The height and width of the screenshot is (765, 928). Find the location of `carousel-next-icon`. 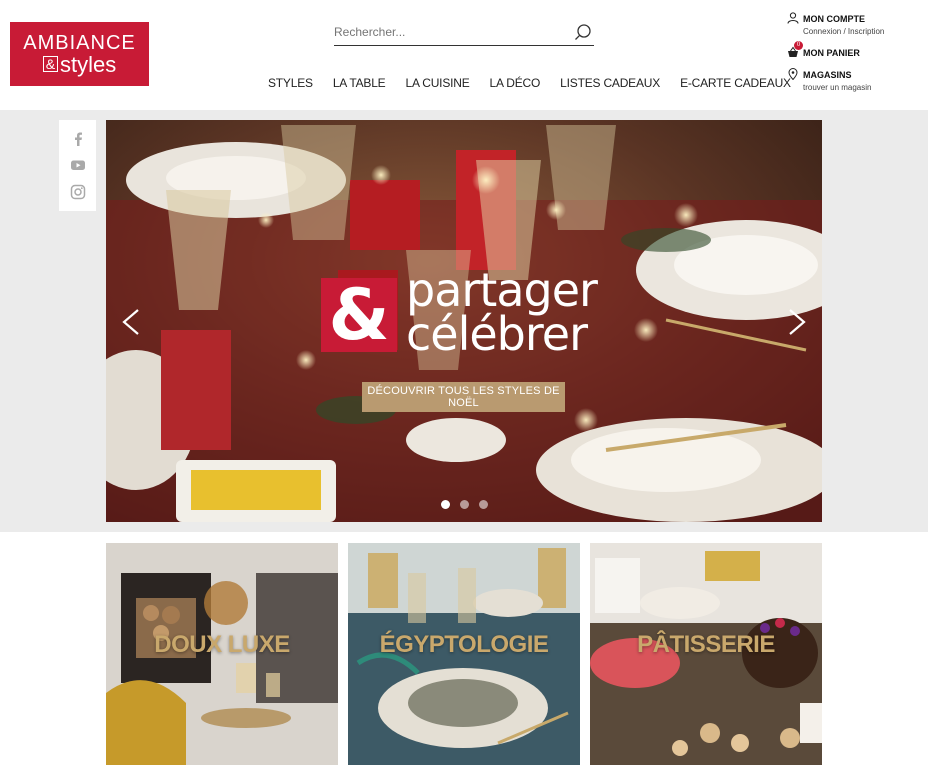

carousel-next-icon is located at coordinates (797, 322).